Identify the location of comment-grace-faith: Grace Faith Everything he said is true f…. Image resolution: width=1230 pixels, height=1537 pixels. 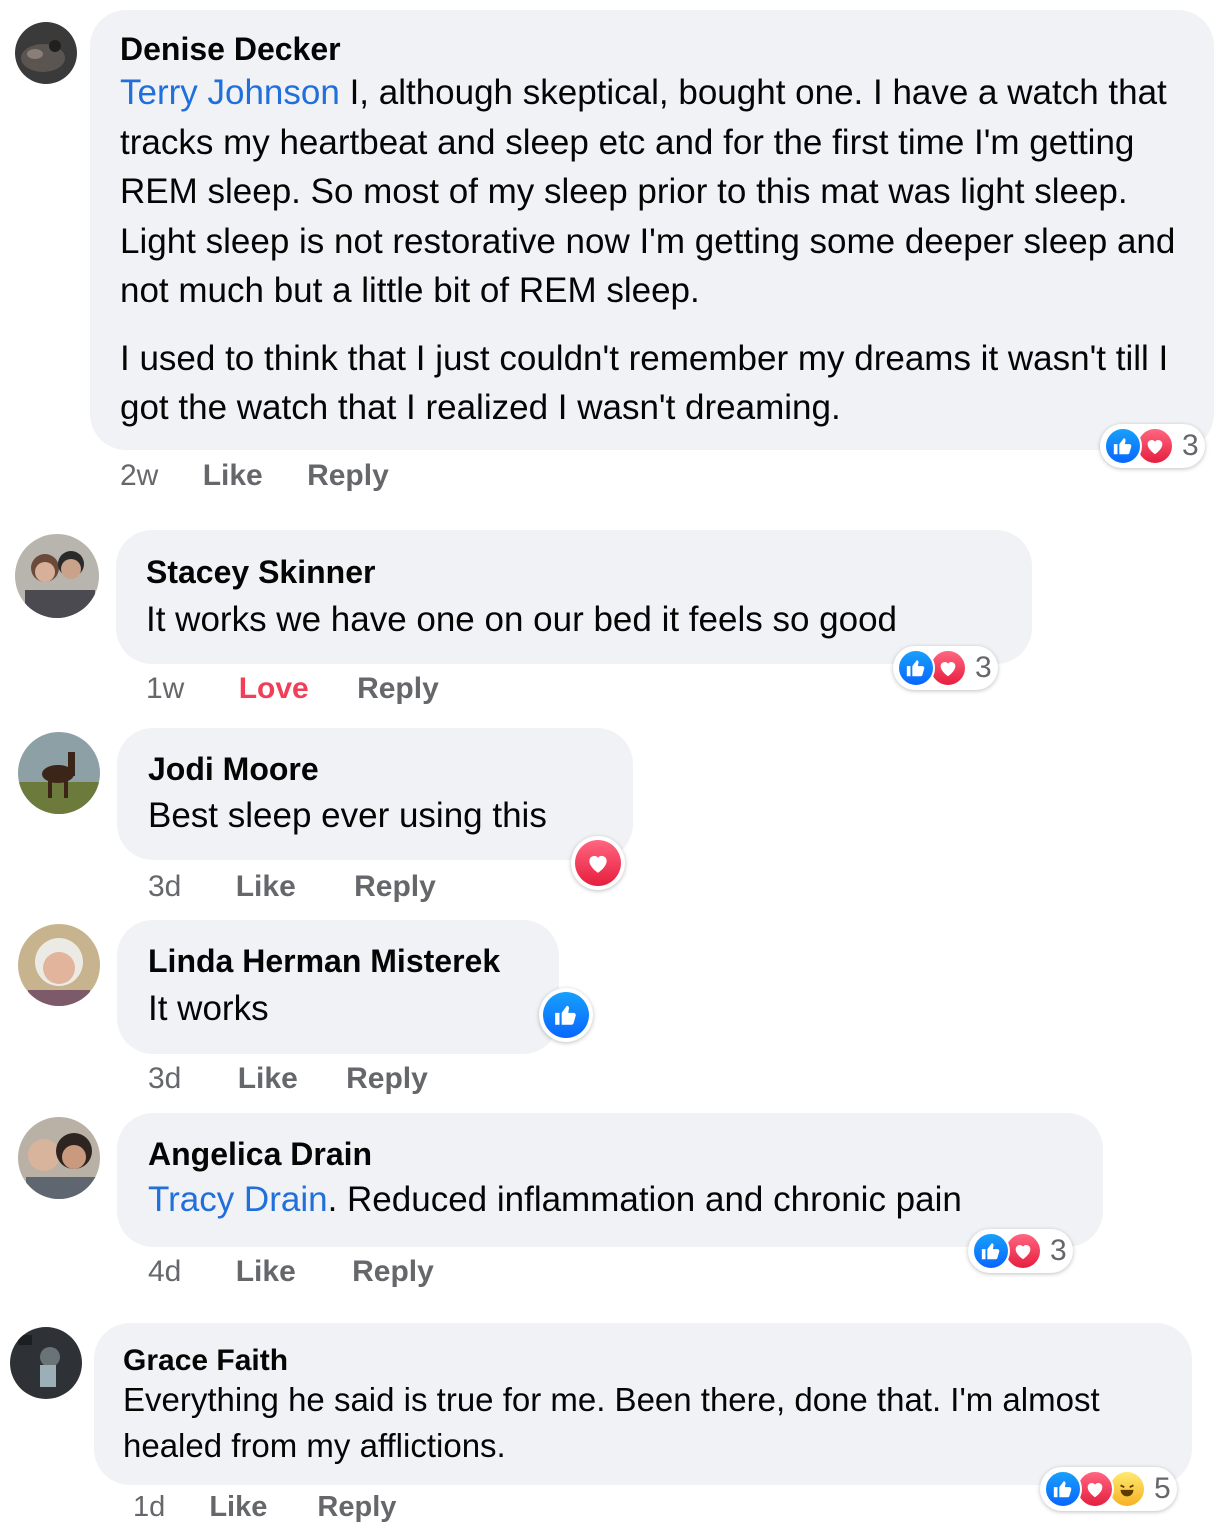
(615, 1426).